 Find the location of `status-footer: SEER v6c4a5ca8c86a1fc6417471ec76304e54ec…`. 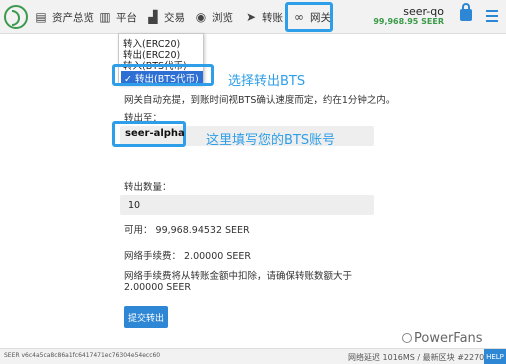

status-footer: SEER v6c4a5ca8c86a1fc6417471ec76304e54ec… is located at coordinates (253, 356).